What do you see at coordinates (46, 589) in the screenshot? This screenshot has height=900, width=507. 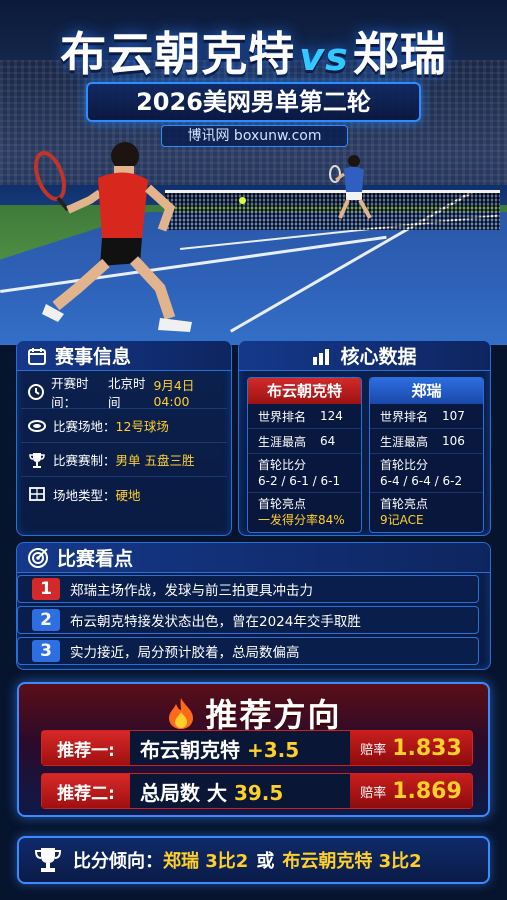 I see `highlight-number: 1` at bounding box center [46, 589].